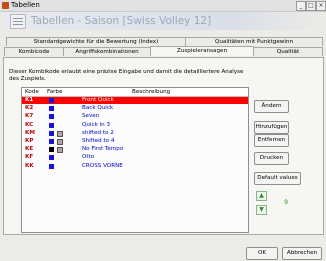 The width and height of the screenshot is (326, 261). I want to click on row-description: CROSS VORNE, so click(102, 165).